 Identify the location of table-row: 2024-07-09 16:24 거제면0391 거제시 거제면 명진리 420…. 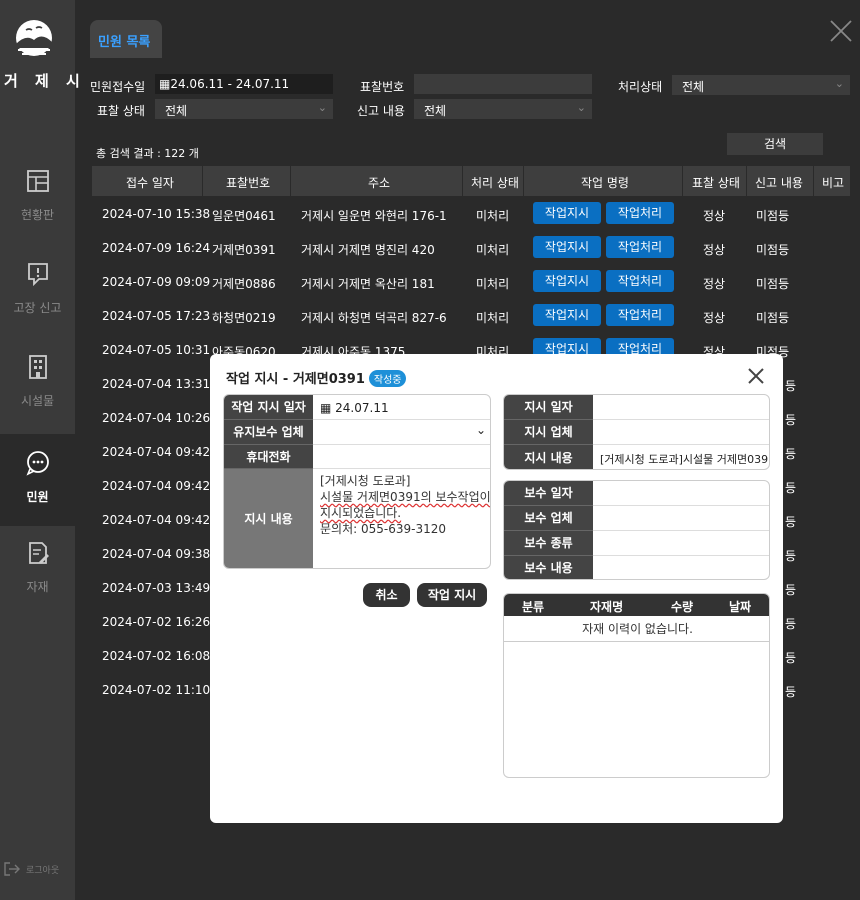
(471, 248).